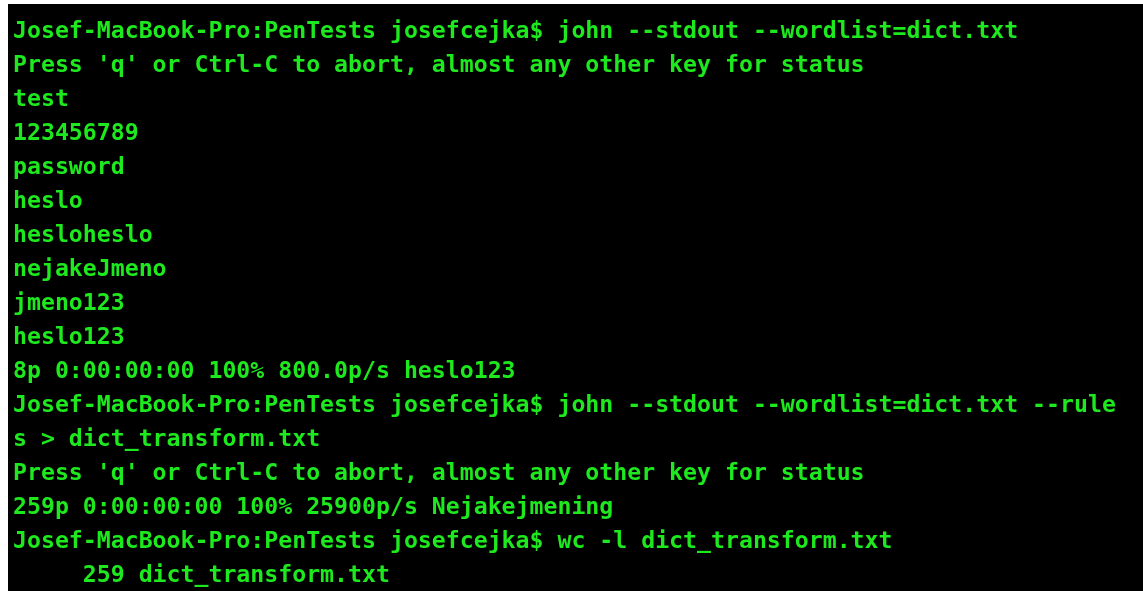 The image size is (1143, 591). I want to click on terminal-line: 259 dict_transform.txt, so click(235, 574).